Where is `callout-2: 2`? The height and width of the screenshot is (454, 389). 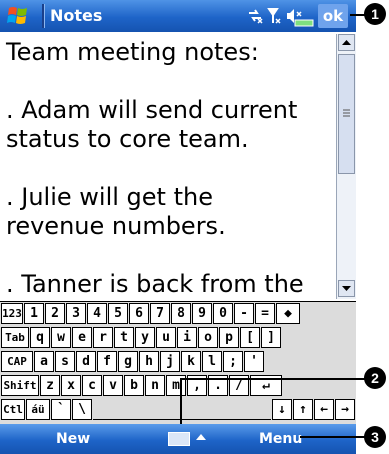
callout-2: 2 is located at coordinates (375, 378).